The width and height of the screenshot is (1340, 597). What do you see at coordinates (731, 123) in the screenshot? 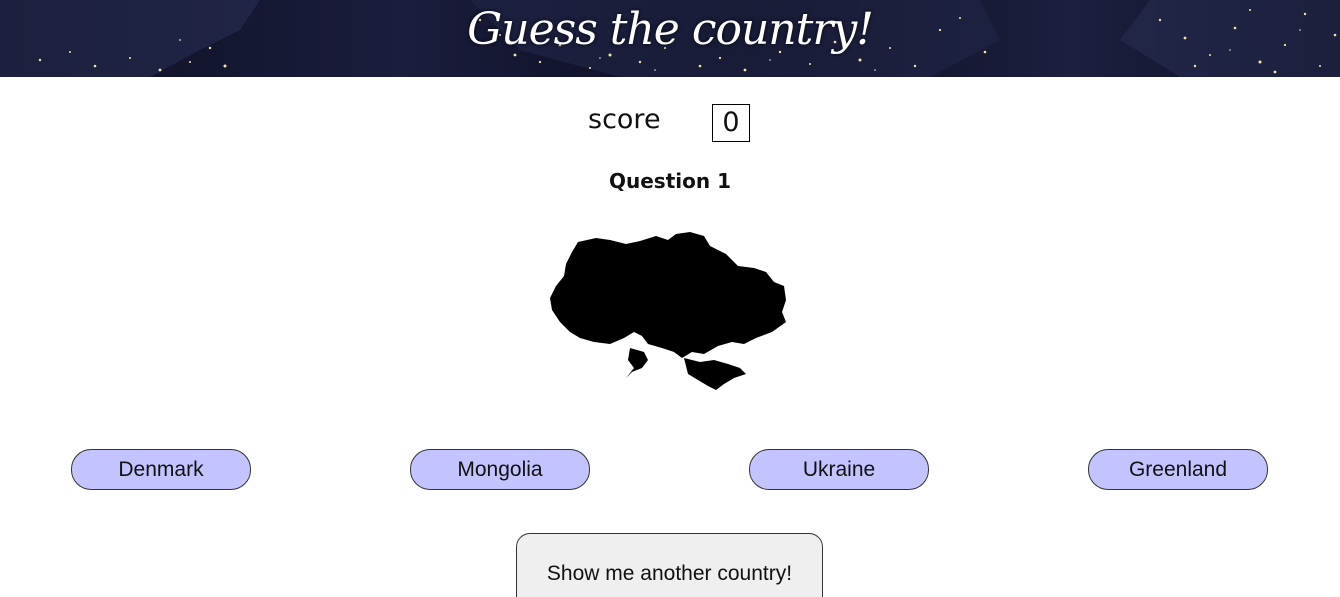
I see `score-value: 0` at bounding box center [731, 123].